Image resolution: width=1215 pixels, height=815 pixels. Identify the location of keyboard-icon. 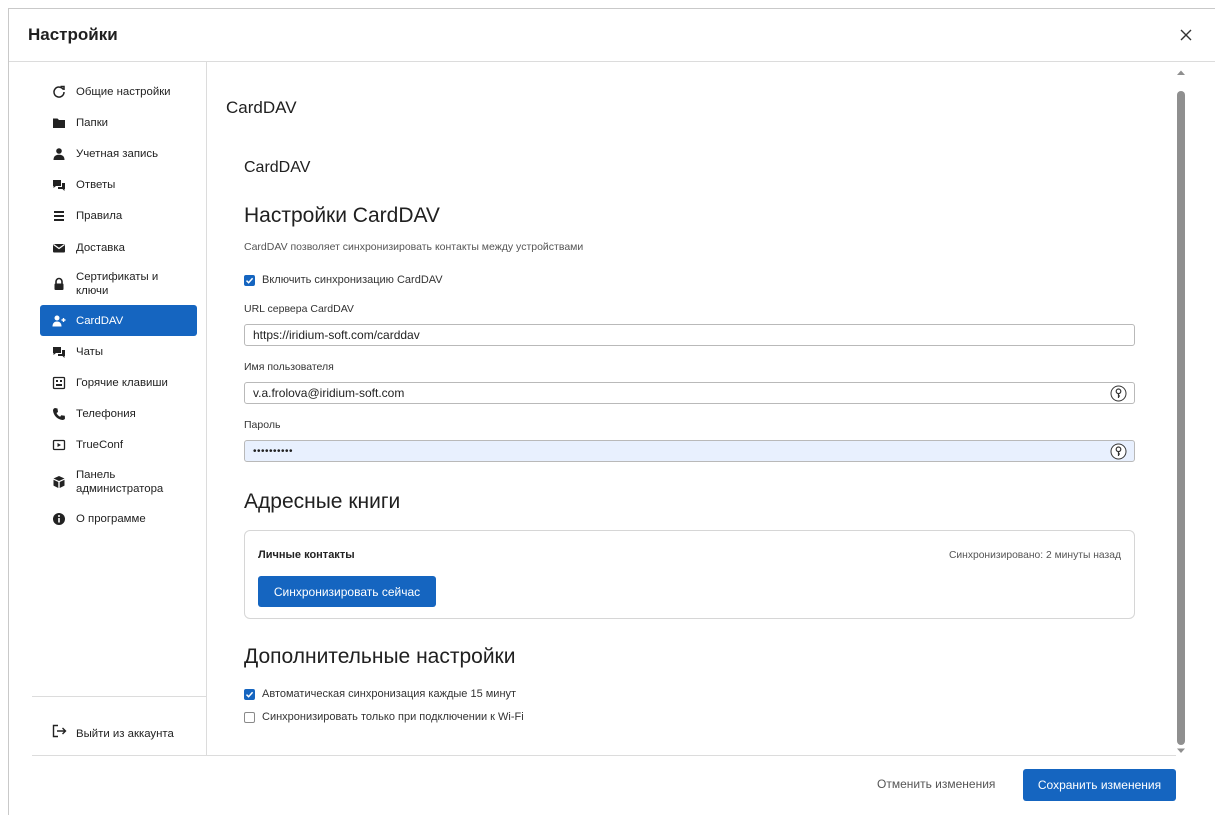
(59, 383).